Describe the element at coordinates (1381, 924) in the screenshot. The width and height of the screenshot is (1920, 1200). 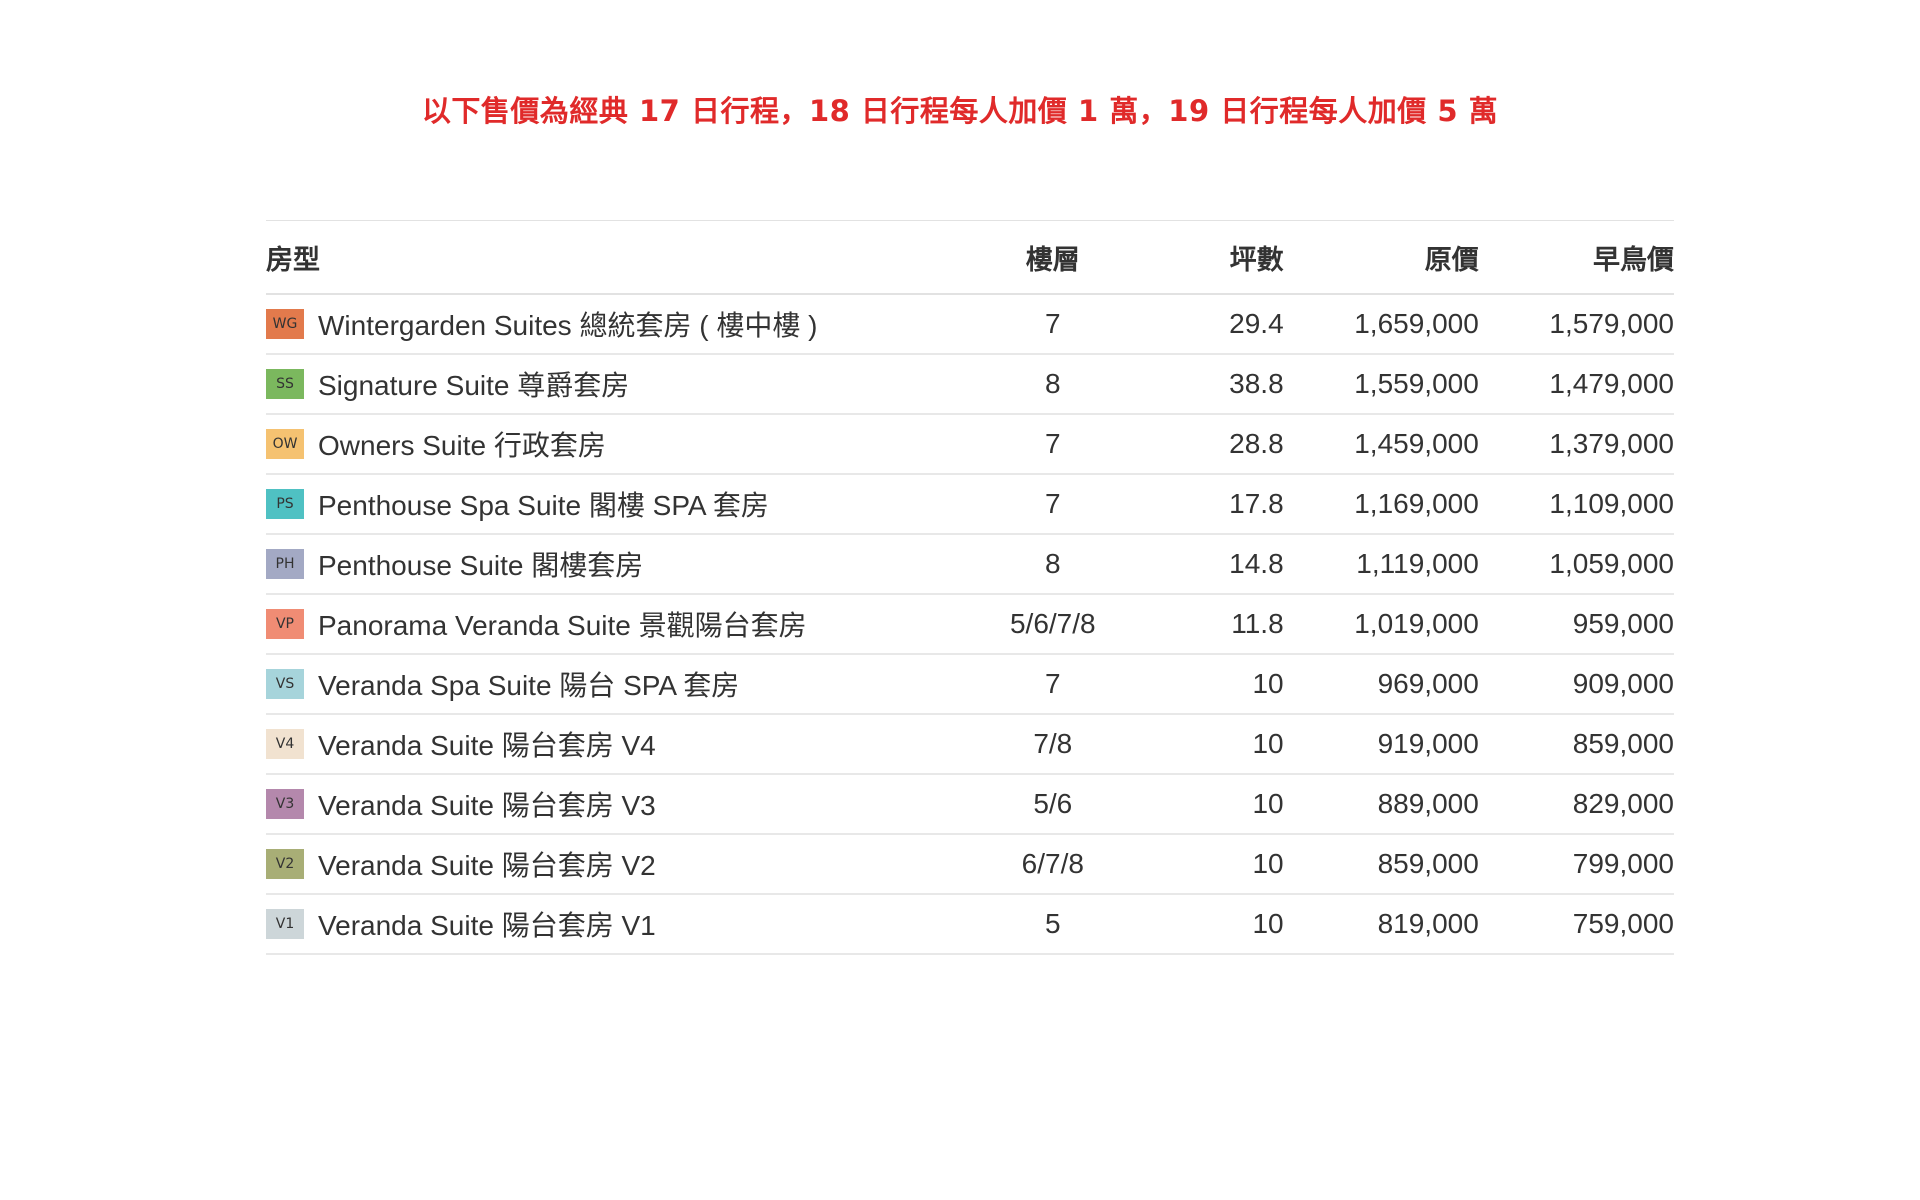
I see `original-price-cell: 819,000` at that location.